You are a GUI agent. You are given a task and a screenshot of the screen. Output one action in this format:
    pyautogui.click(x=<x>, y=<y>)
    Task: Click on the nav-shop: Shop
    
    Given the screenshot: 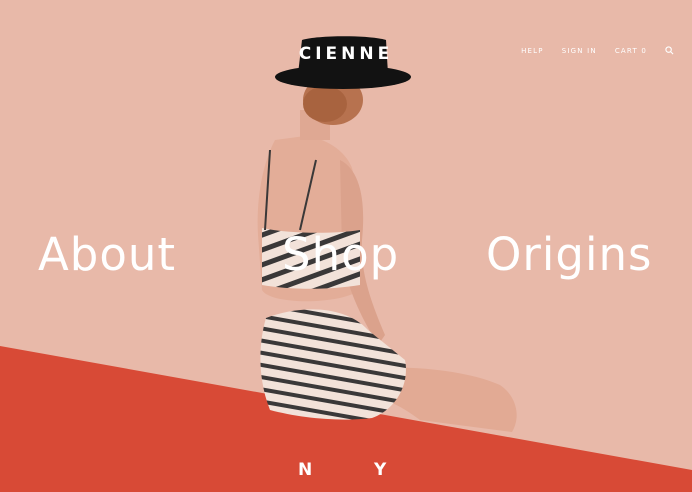 What is the action you would take?
    pyautogui.click(x=340, y=254)
    